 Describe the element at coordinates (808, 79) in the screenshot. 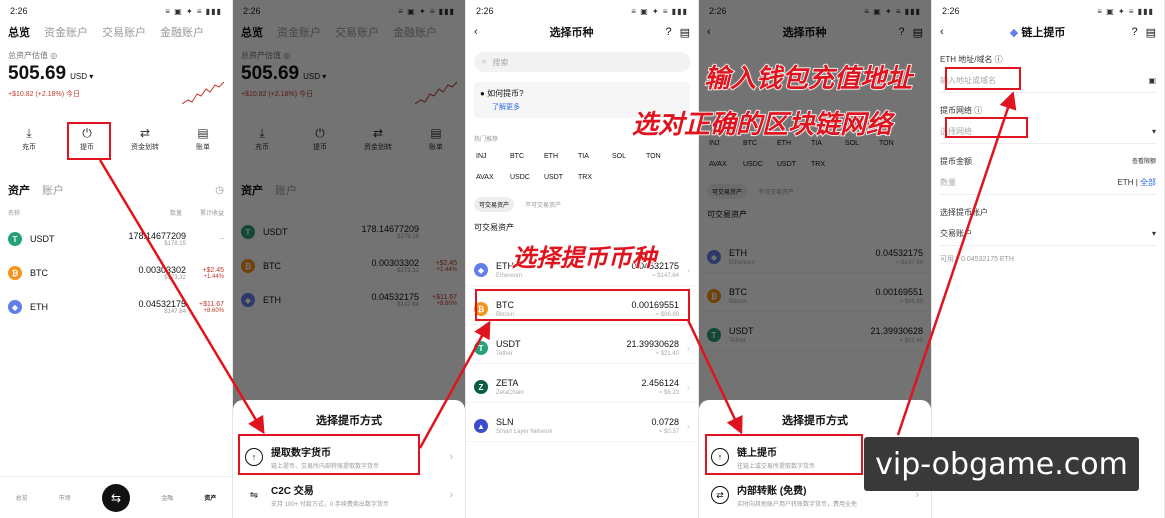

I see `callout-enter-address: 输入钱包充值地址` at that location.